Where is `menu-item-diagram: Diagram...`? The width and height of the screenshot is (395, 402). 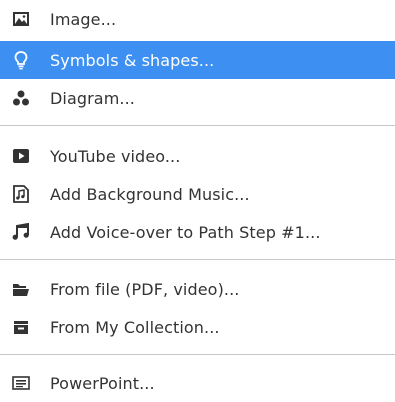 menu-item-diagram: Diagram... is located at coordinates (197, 98).